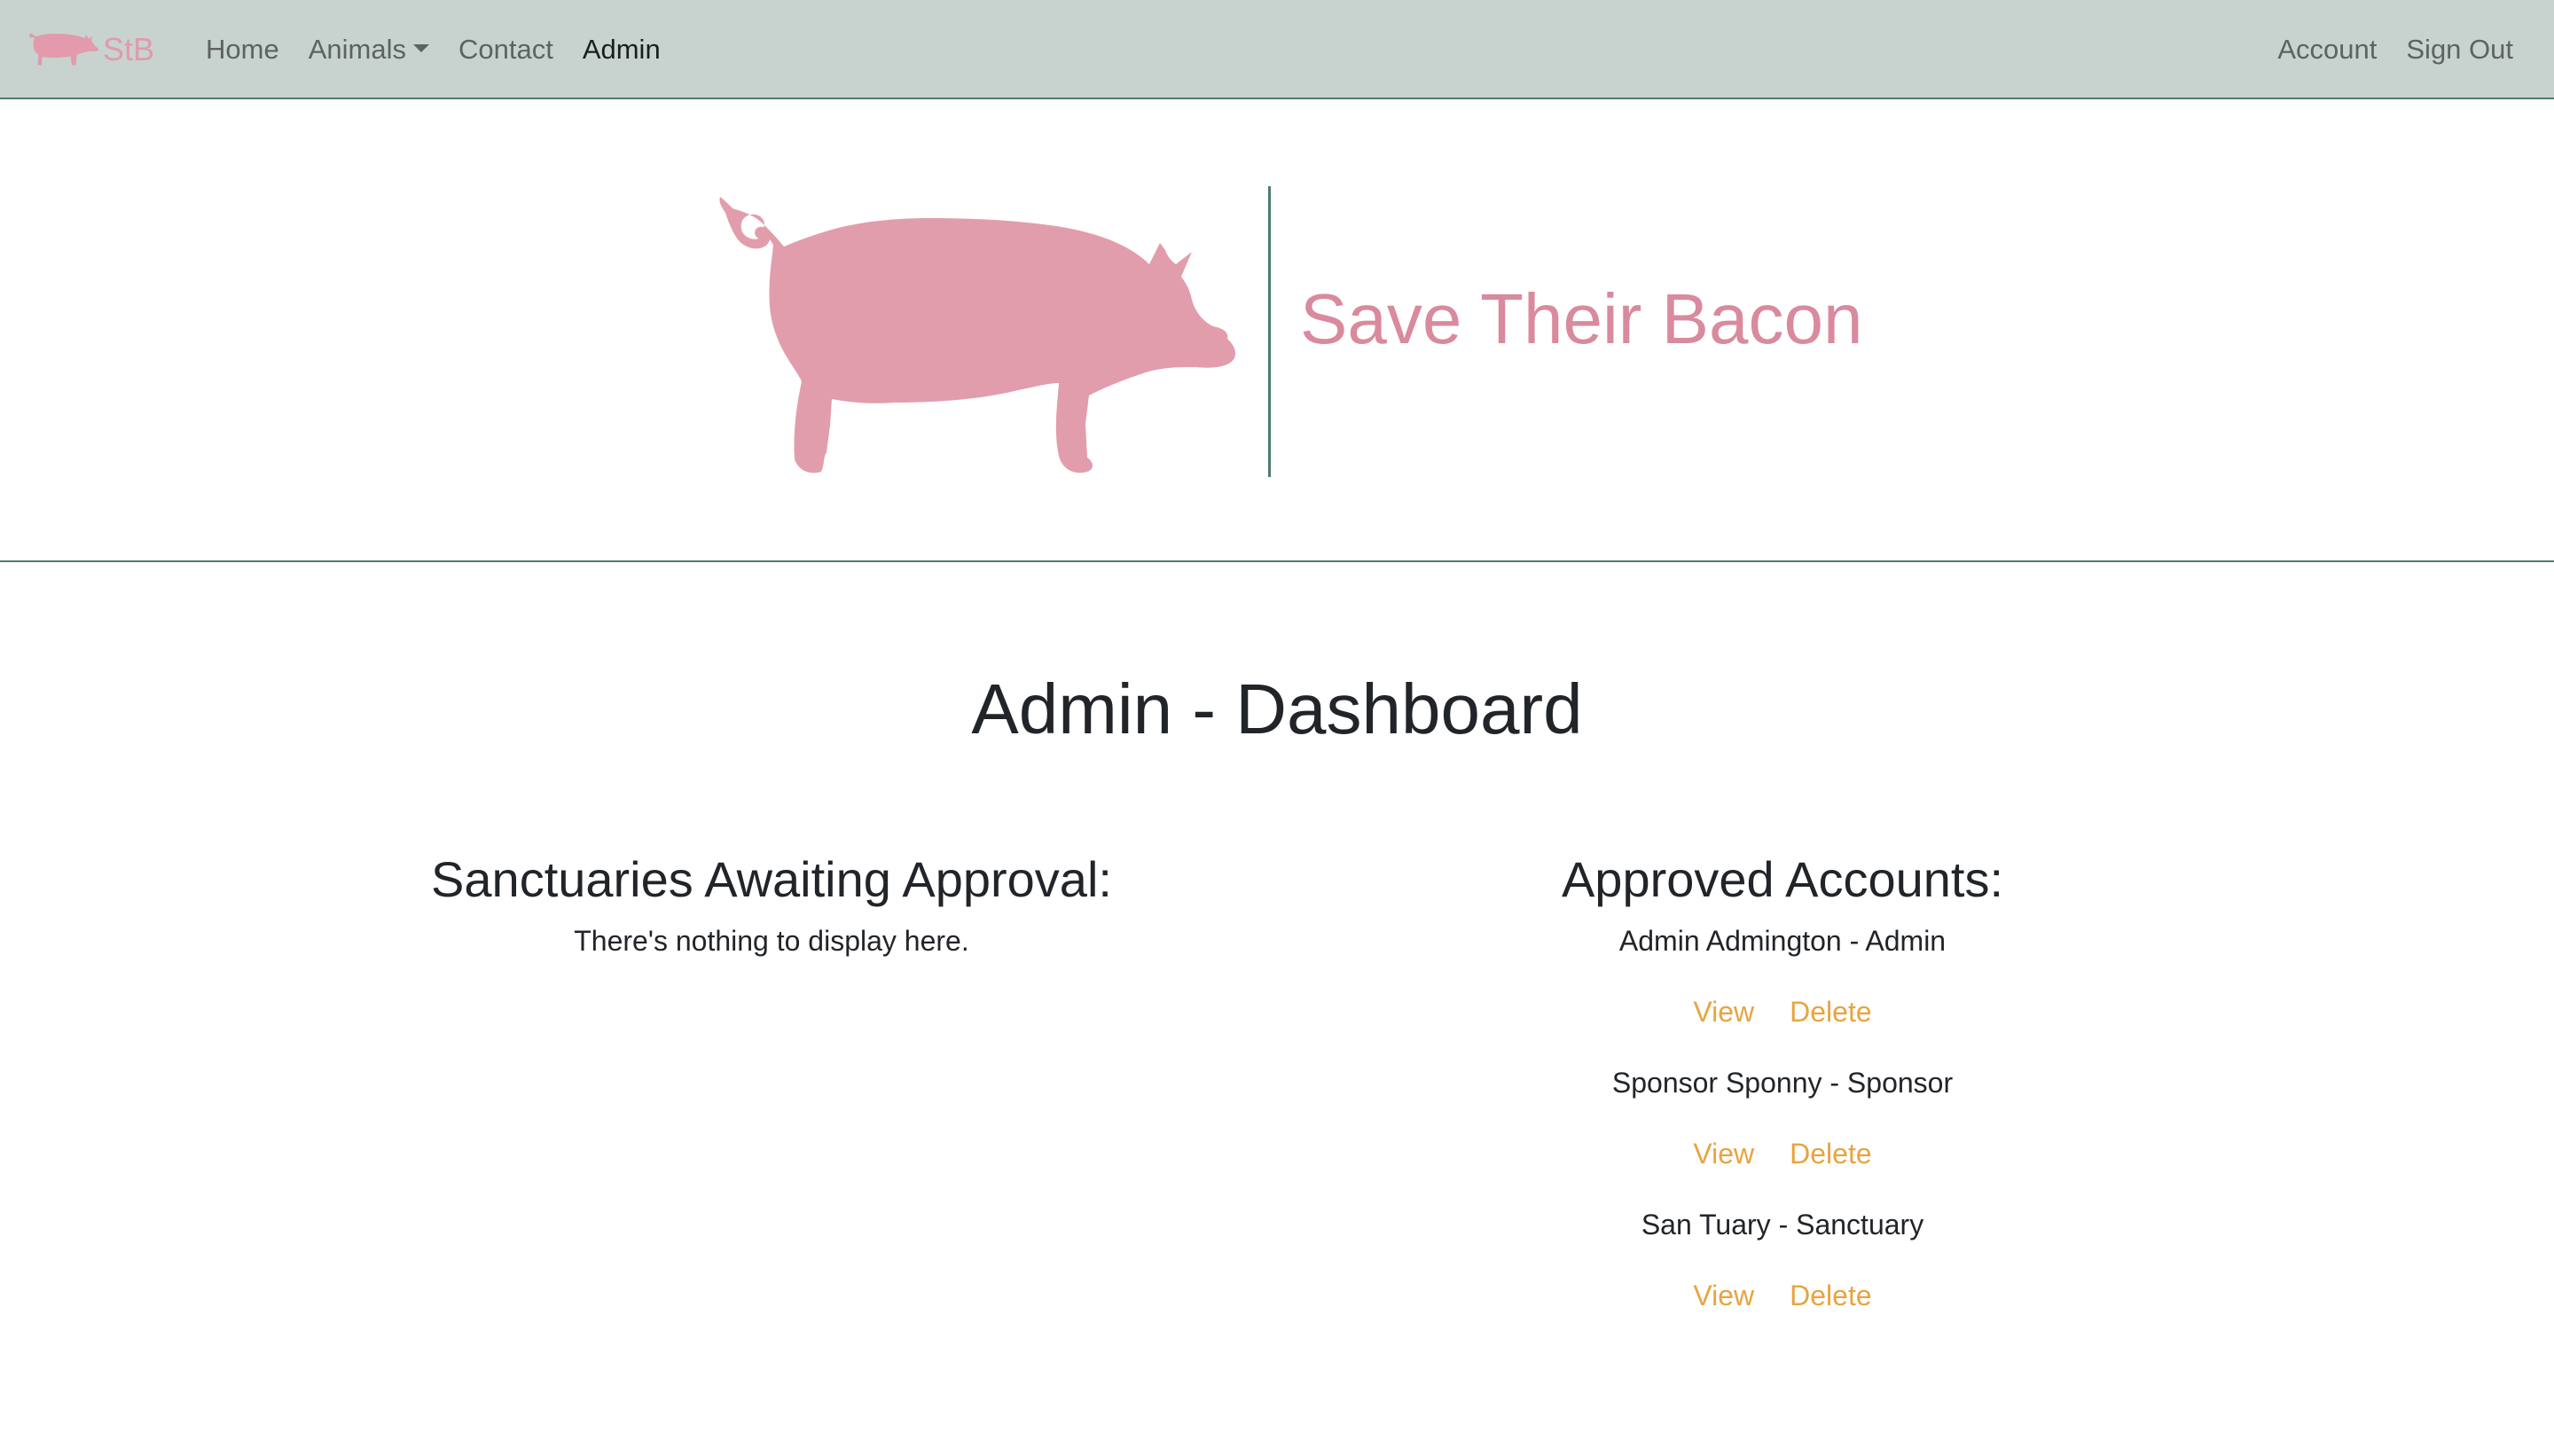 Image resolution: width=2554 pixels, height=1456 pixels. Describe the element at coordinates (1277, 708) in the screenshot. I see `page-title: Admin - Dashboard` at that location.